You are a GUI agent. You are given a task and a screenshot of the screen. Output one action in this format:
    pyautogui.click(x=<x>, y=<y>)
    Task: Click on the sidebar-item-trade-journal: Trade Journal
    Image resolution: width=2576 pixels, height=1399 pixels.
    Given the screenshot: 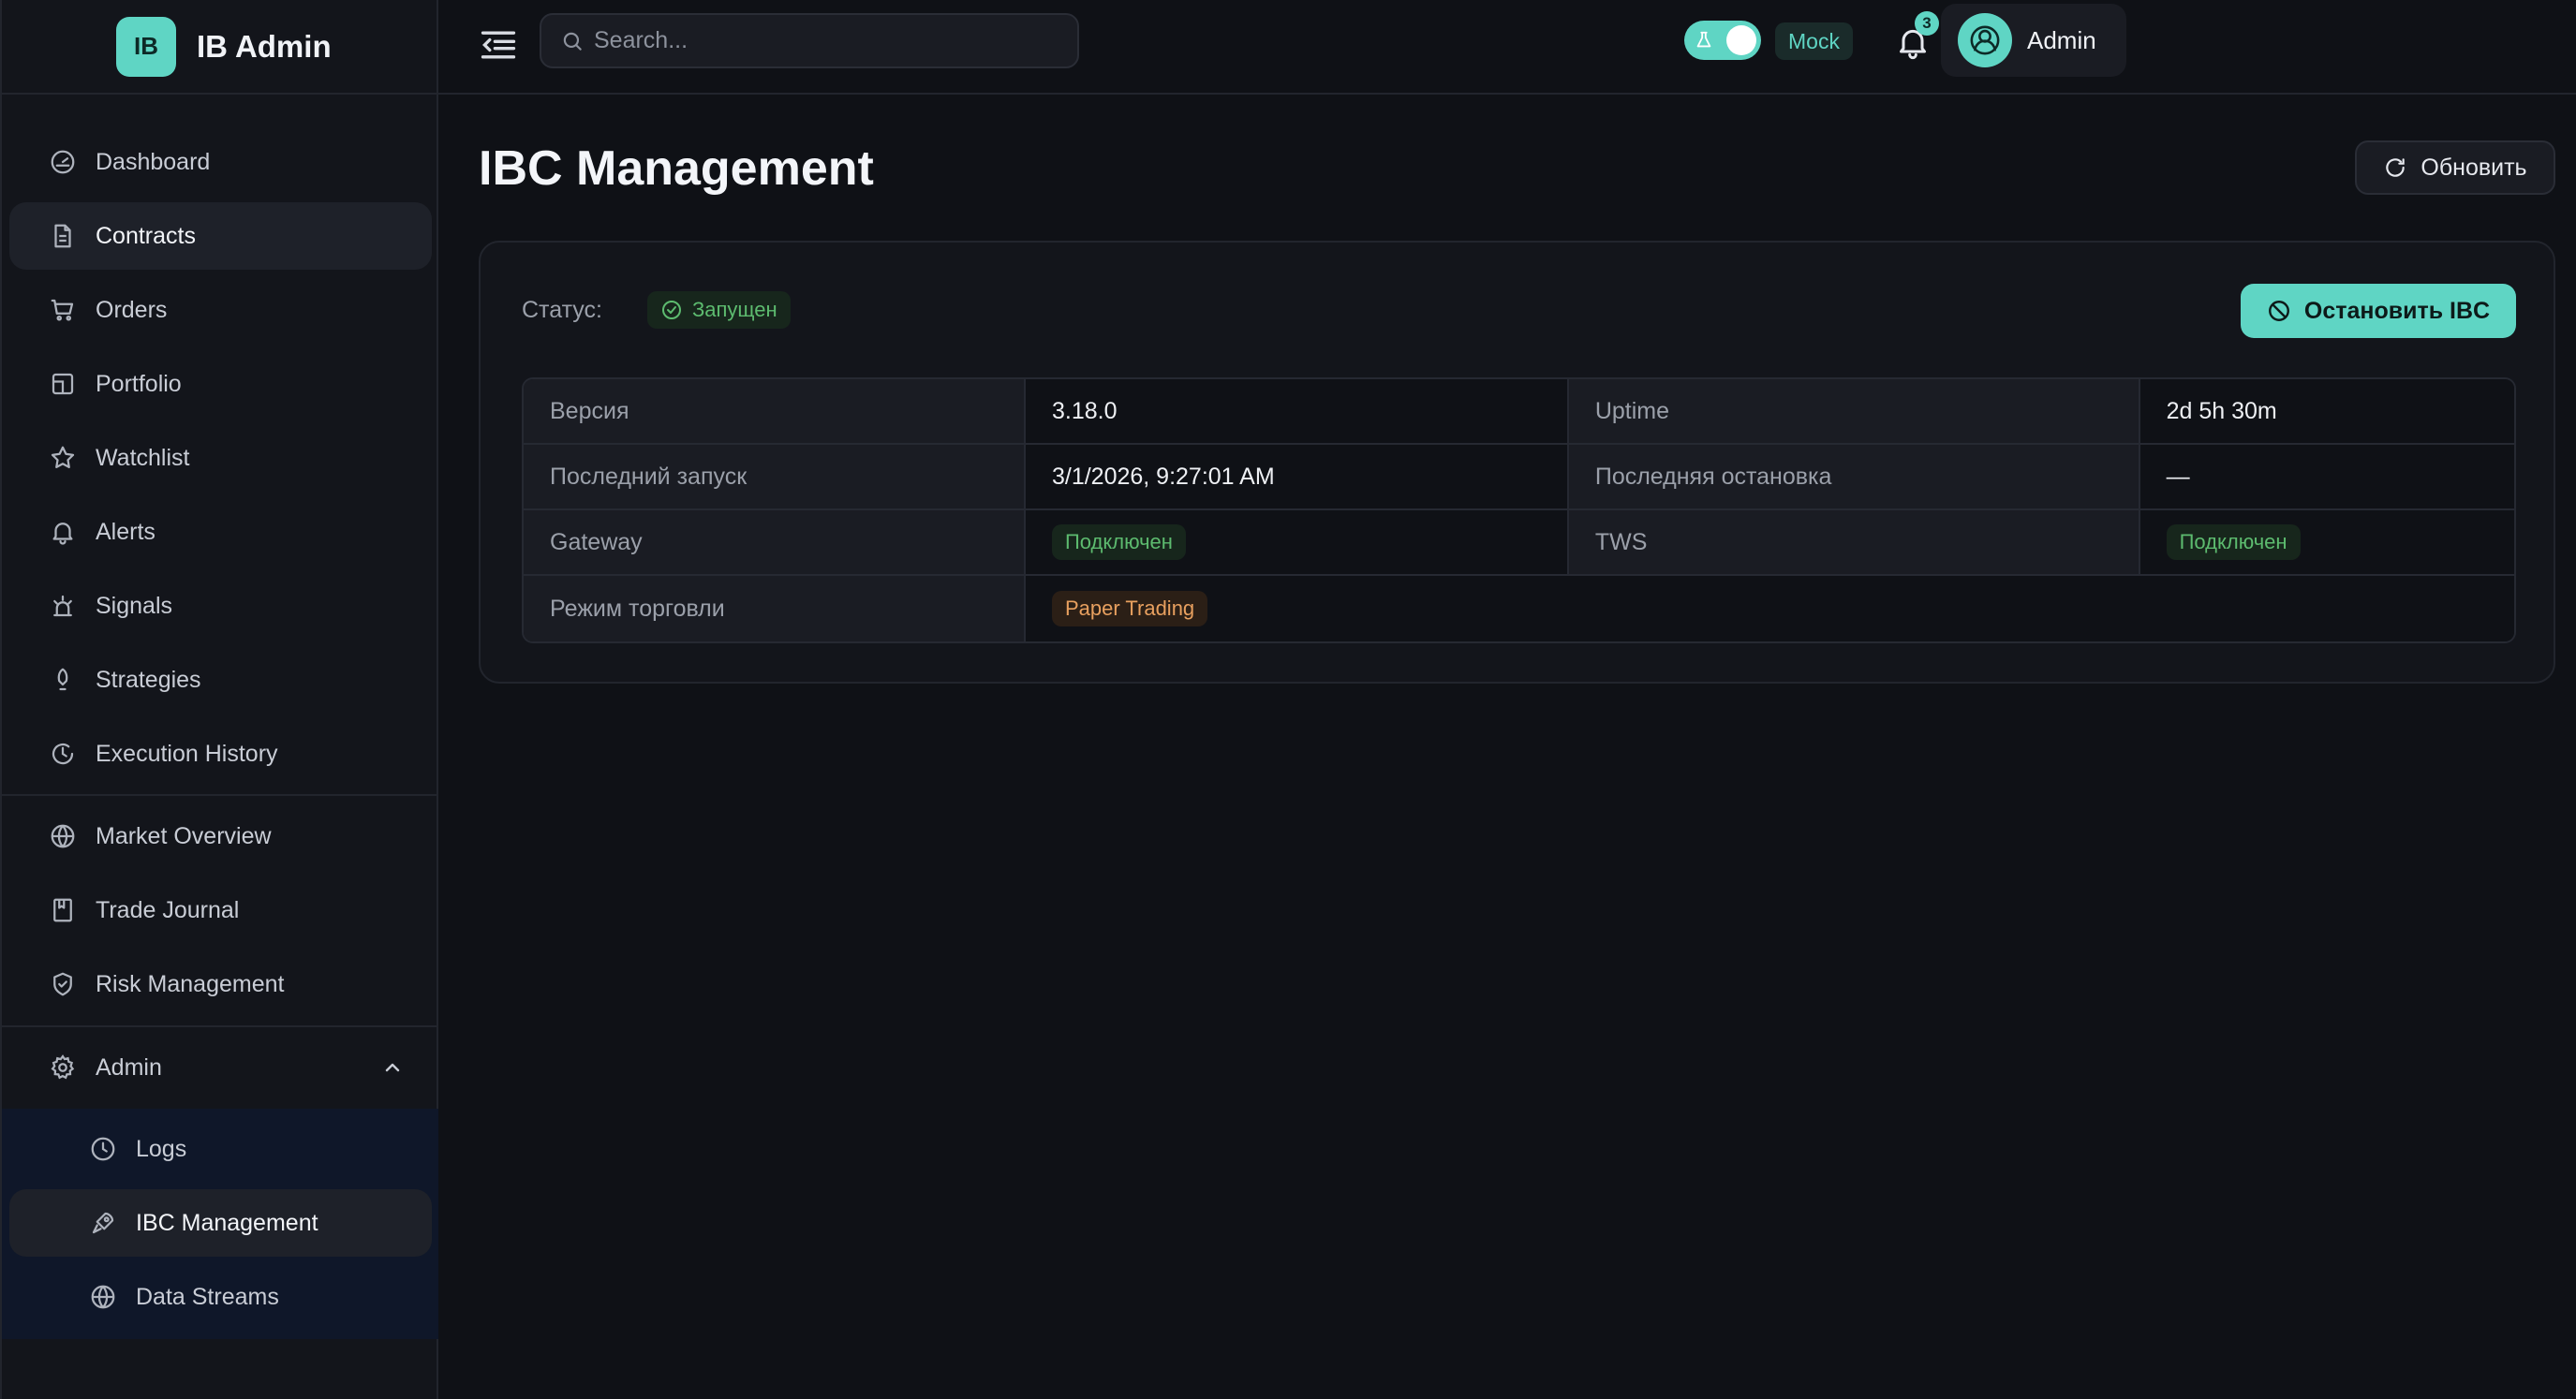 What is the action you would take?
    pyautogui.click(x=220, y=910)
    